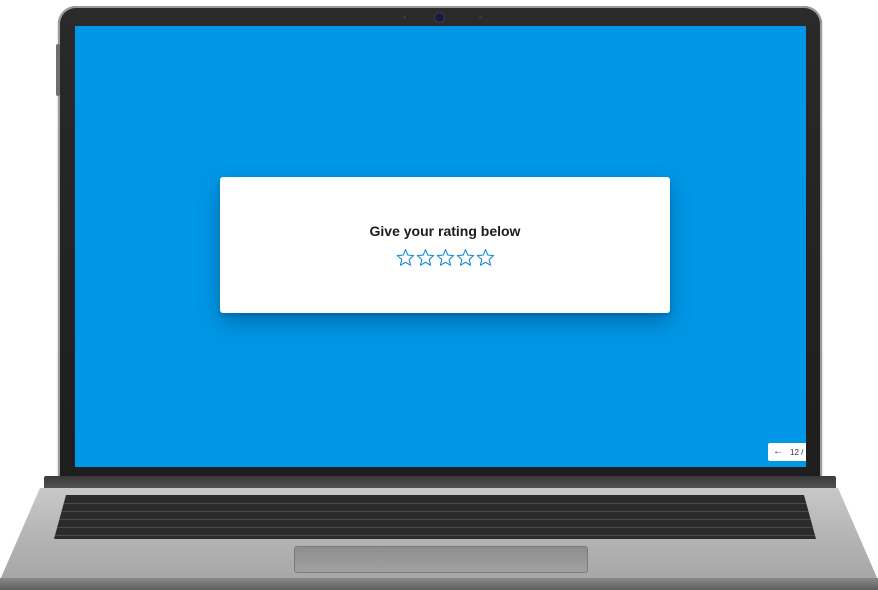 The image size is (878, 590). Describe the element at coordinates (439, 584) in the screenshot. I see `laptop-base-edge` at that location.